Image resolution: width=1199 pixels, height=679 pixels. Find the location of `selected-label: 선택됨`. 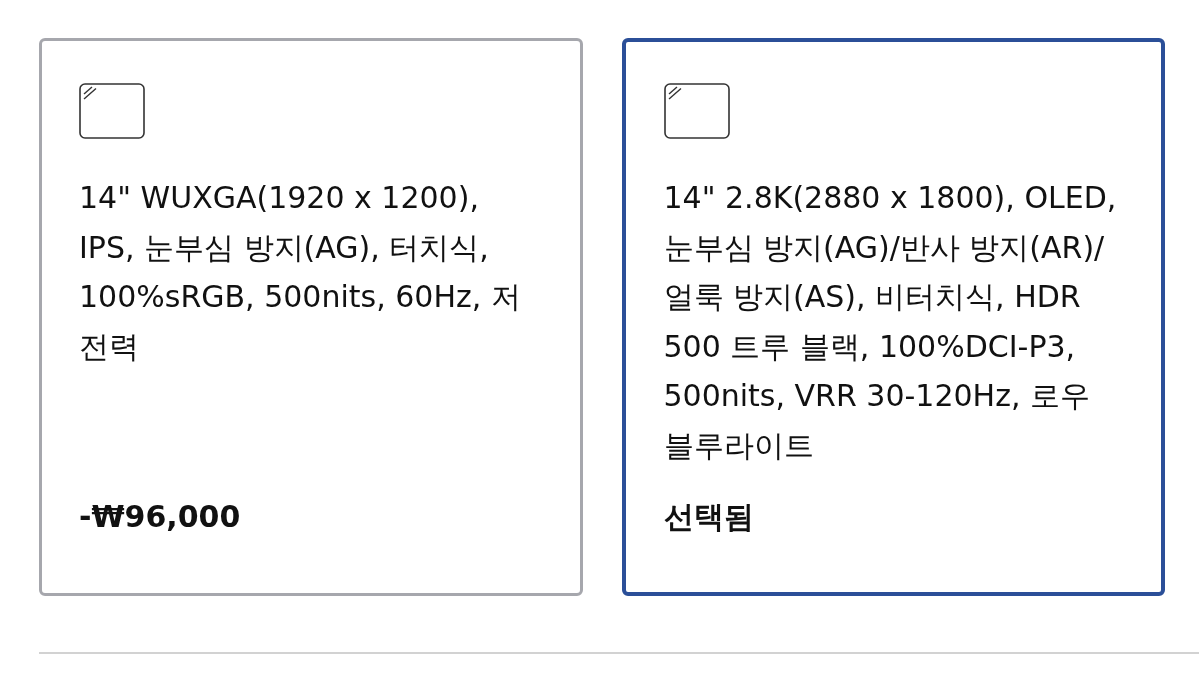

selected-label: 선택됨 is located at coordinates (709, 517).